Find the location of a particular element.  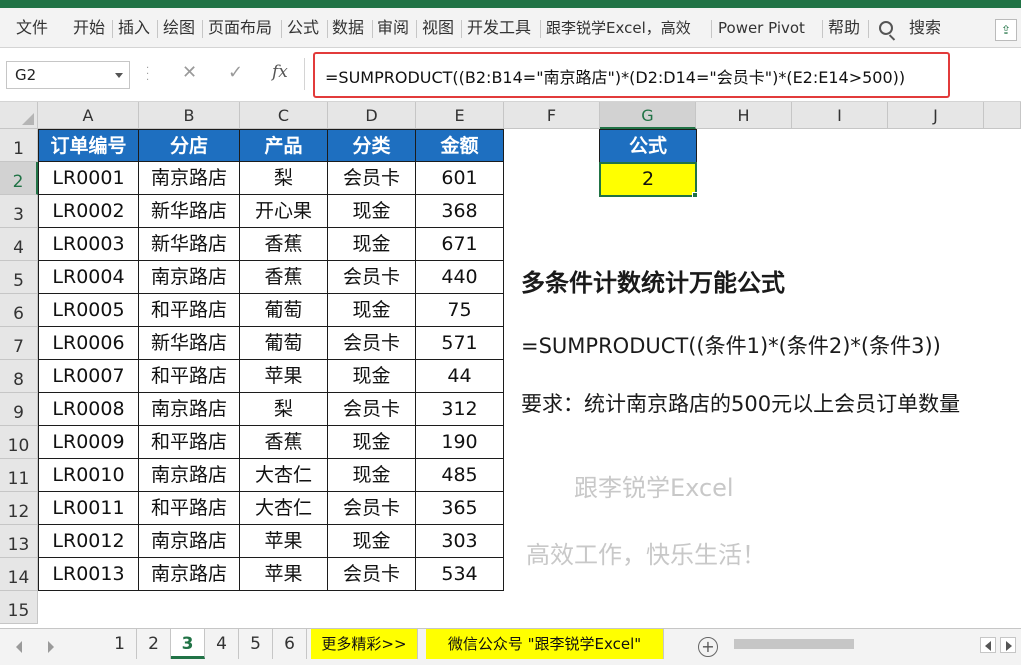

table-header-branch: 分店 is located at coordinates (189, 145).